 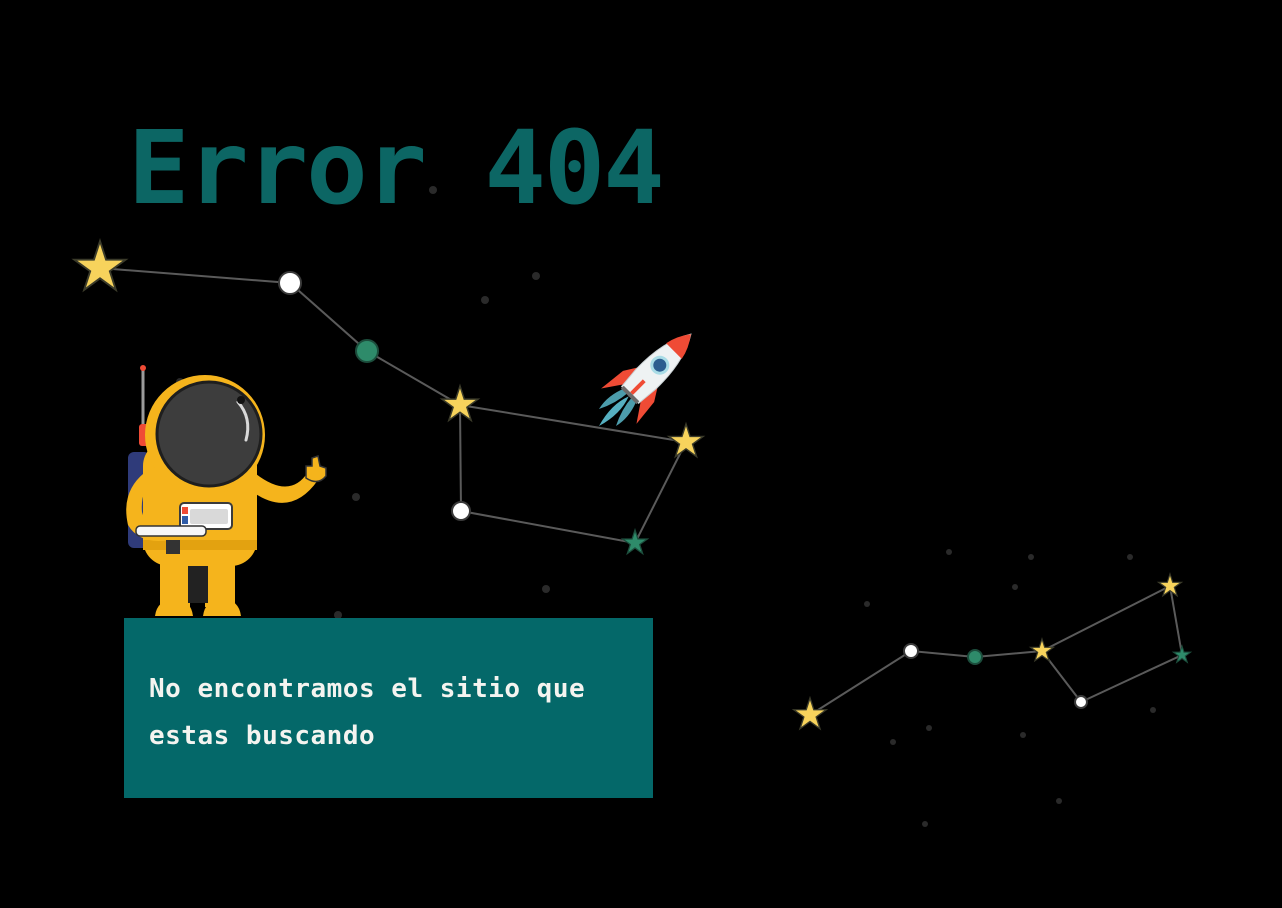 What do you see at coordinates (396, 168) in the screenshot?
I see `error-title: Error 404` at bounding box center [396, 168].